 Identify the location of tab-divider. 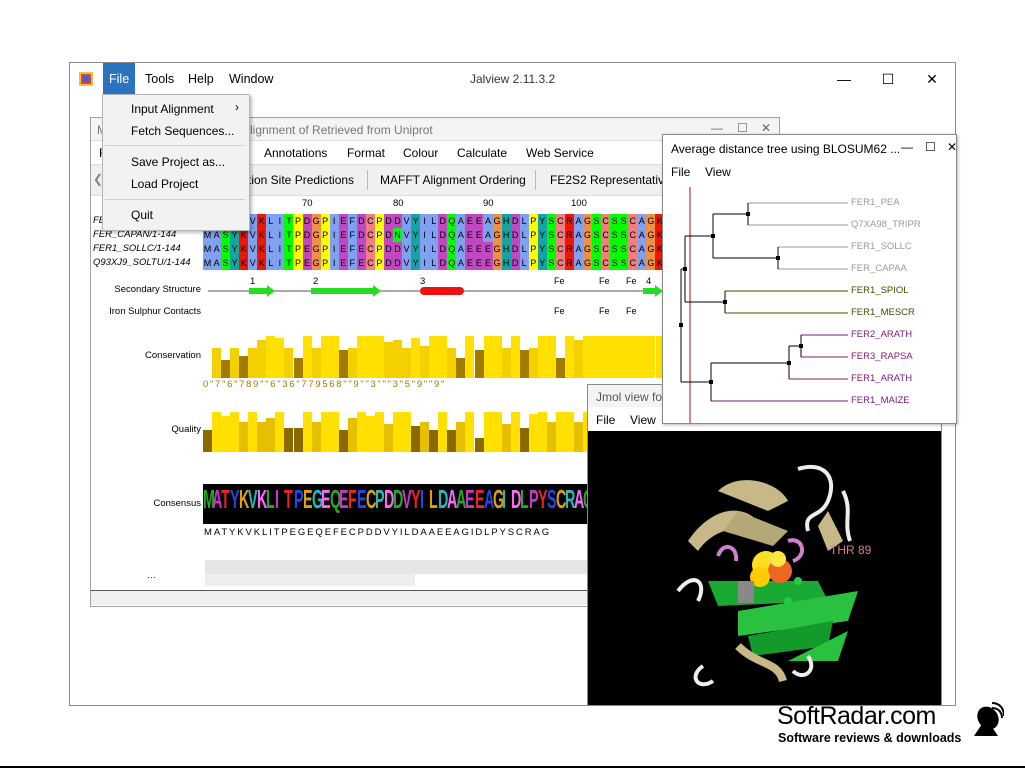
(535, 180).